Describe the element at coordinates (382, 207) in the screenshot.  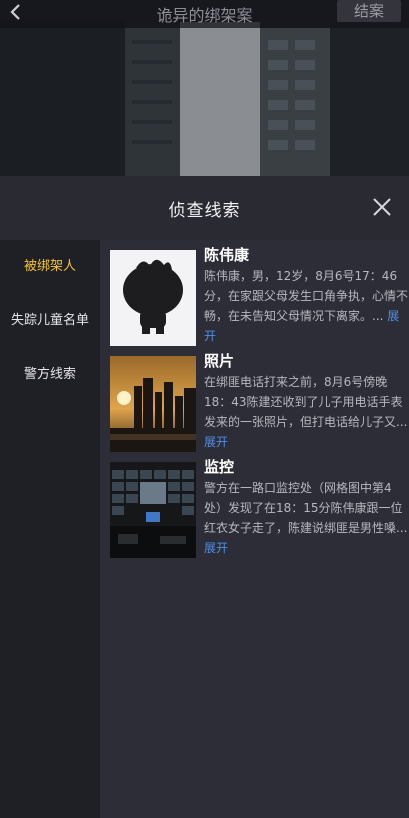
I see `close-icon` at that location.